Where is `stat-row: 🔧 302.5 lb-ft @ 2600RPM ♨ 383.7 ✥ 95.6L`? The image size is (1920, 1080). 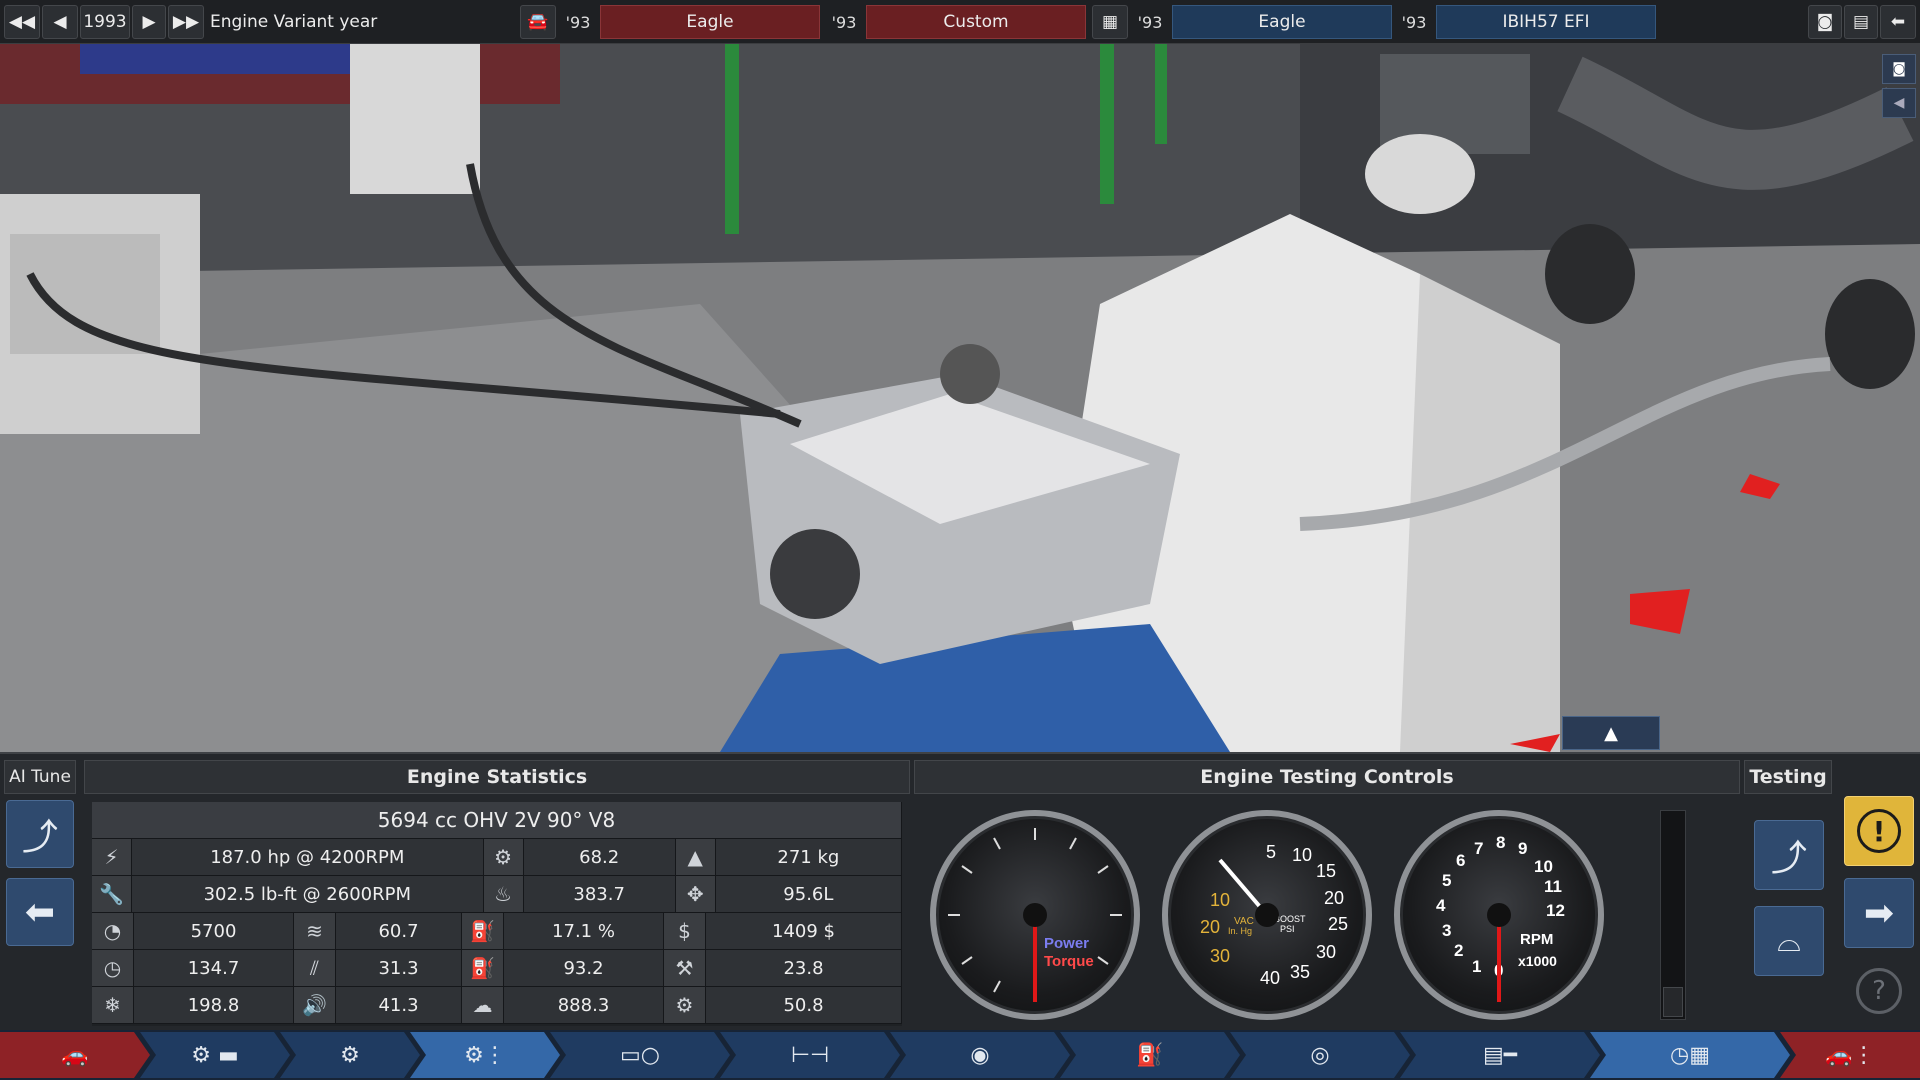
stat-row: 🔧 302.5 lb-ft @ 2600RPM ♨ 383.7 ✥ 95.6L is located at coordinates (497, 894).